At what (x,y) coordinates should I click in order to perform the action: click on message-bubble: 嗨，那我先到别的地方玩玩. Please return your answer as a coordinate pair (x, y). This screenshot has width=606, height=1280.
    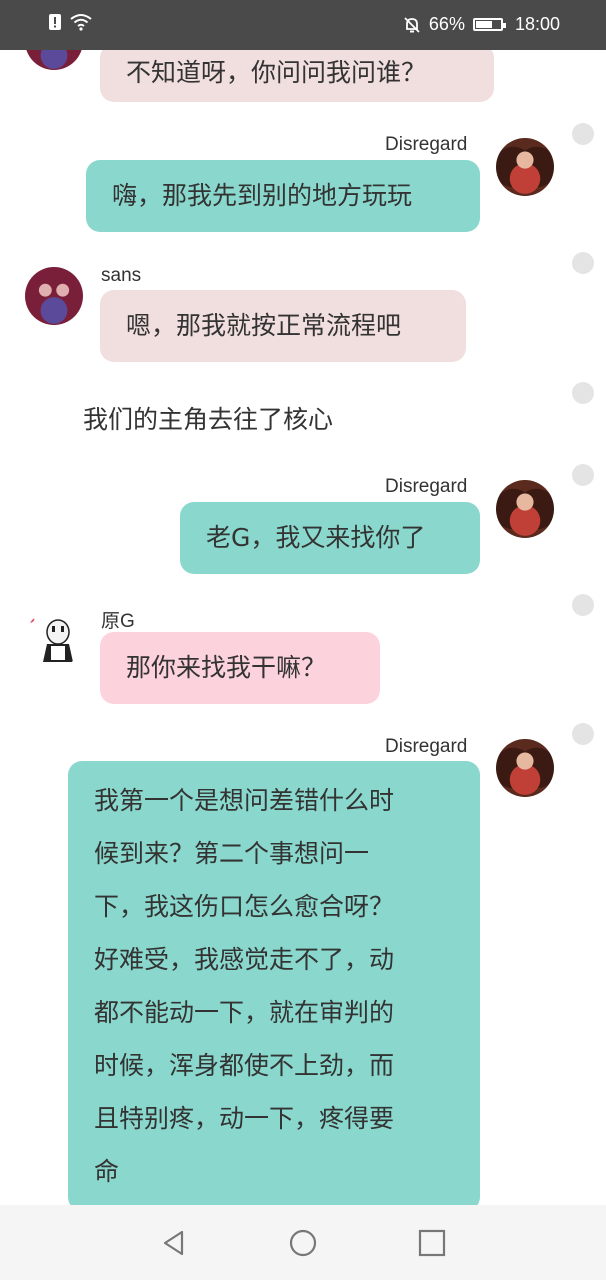
    Looking at the image, I should click on (283, 196).